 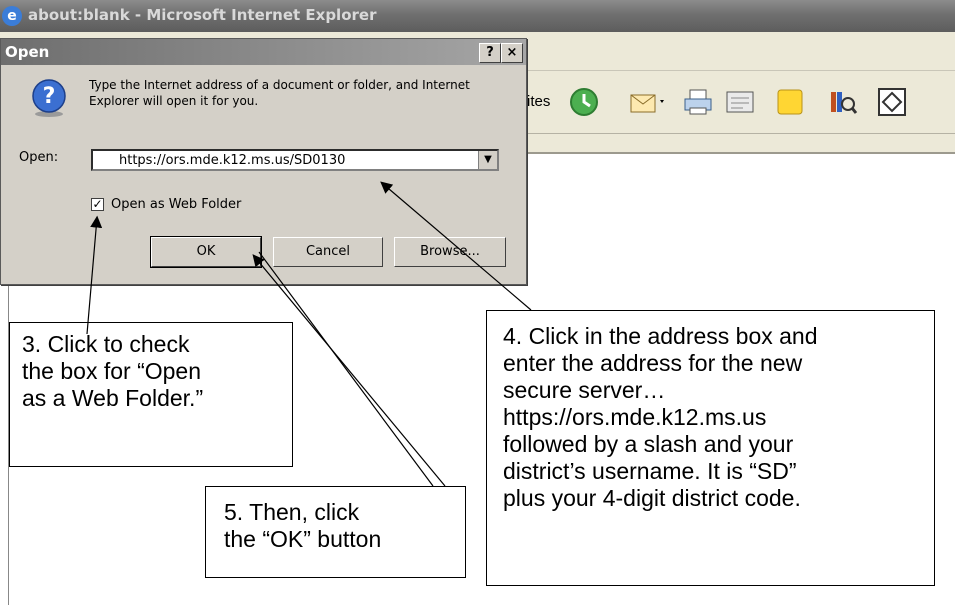 I want to click on ie-logo-icon: e, so click(x=12, y=16).